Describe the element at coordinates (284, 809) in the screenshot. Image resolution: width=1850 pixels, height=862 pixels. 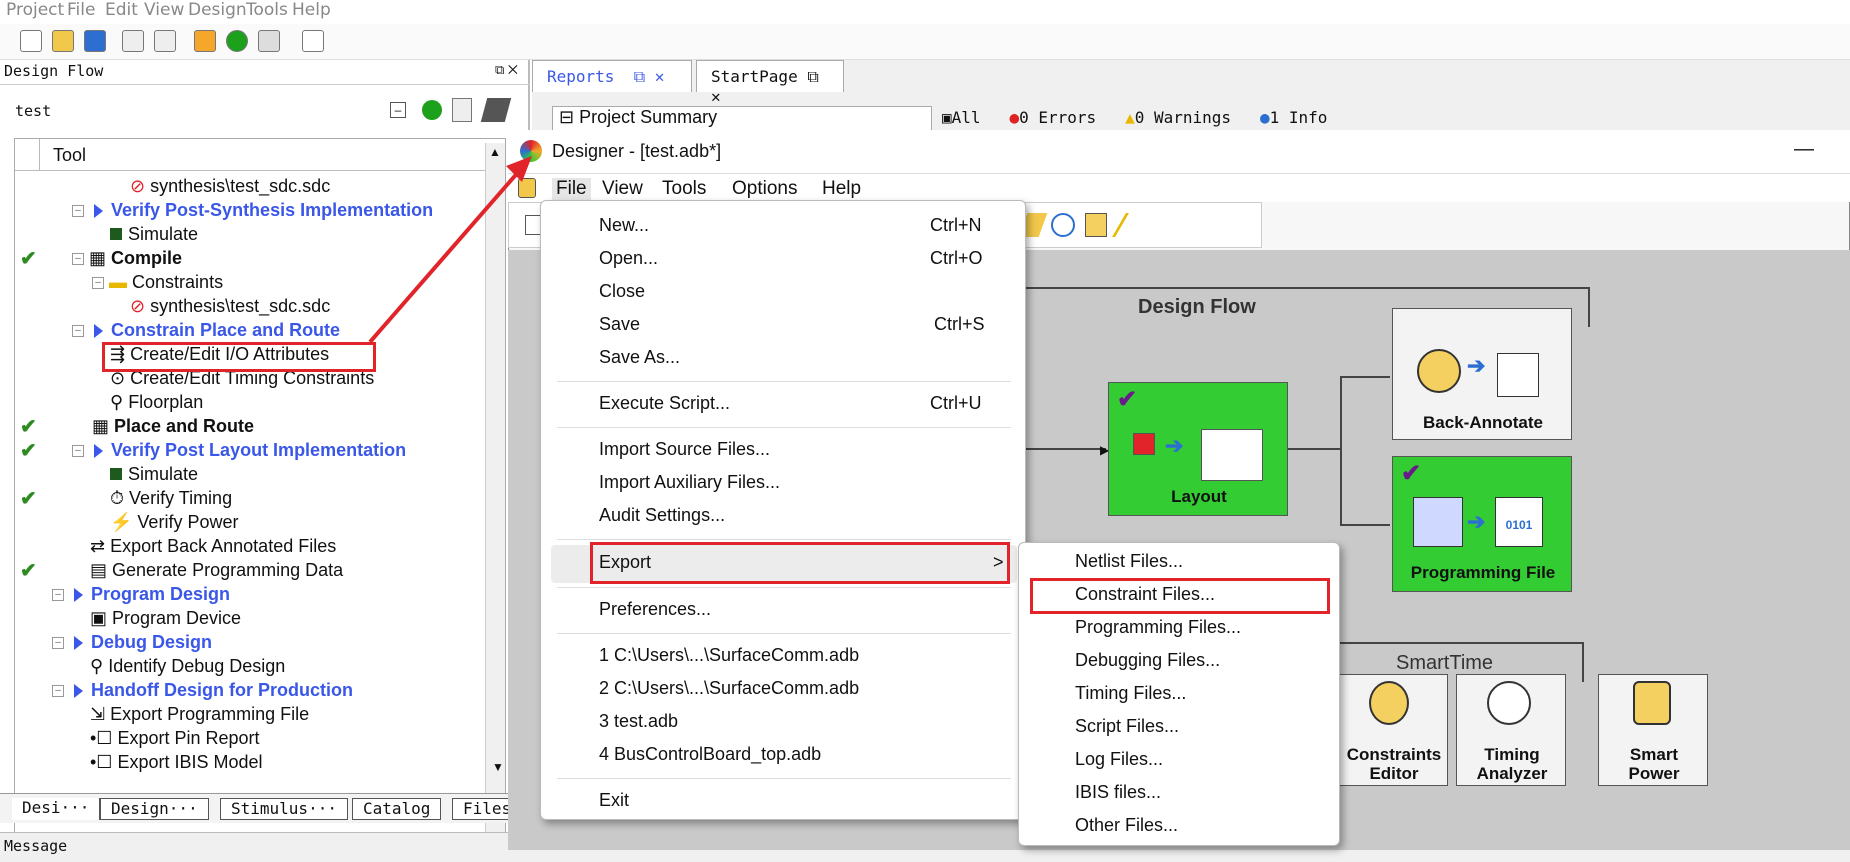
I see `tab-stimulus: Stimulus···` at that location.